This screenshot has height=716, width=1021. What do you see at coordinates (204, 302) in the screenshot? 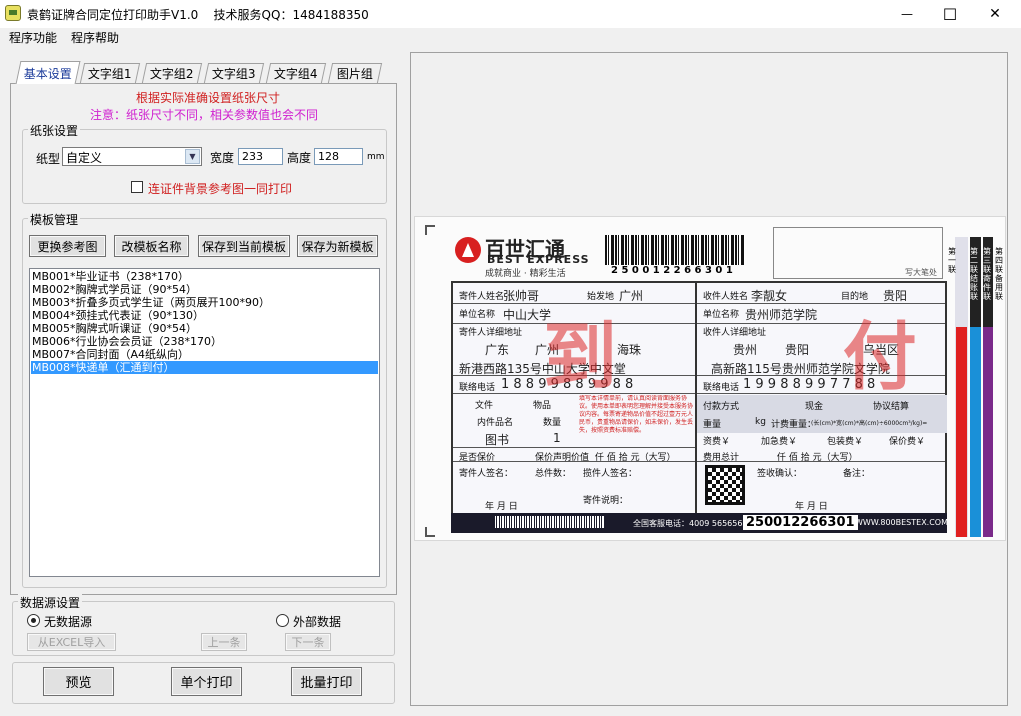
I see `list-item: MB003*折叠多页式学生证（两页展开100*90）` at bounding box center [204, 302].